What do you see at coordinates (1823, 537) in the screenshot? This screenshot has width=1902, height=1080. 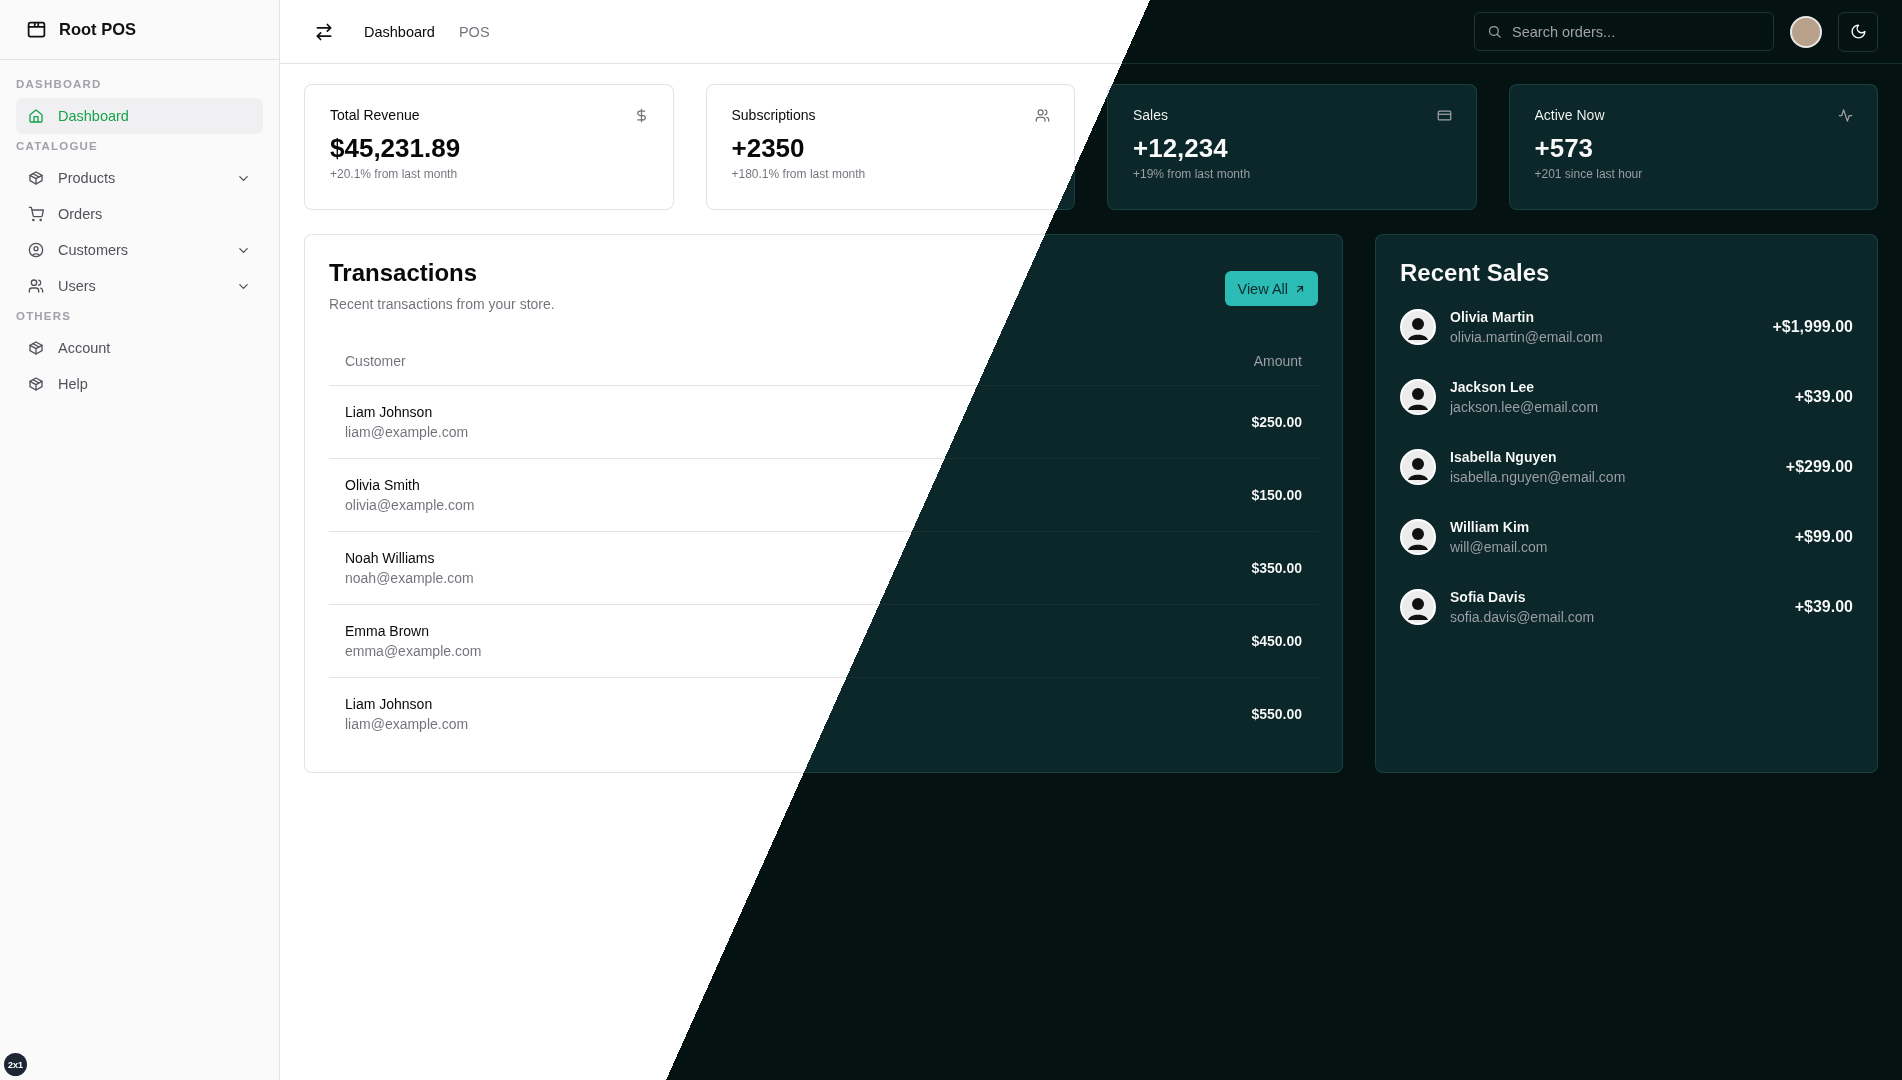 I see `sale-amount: +$99.00` at bounding box center [1823, 537].